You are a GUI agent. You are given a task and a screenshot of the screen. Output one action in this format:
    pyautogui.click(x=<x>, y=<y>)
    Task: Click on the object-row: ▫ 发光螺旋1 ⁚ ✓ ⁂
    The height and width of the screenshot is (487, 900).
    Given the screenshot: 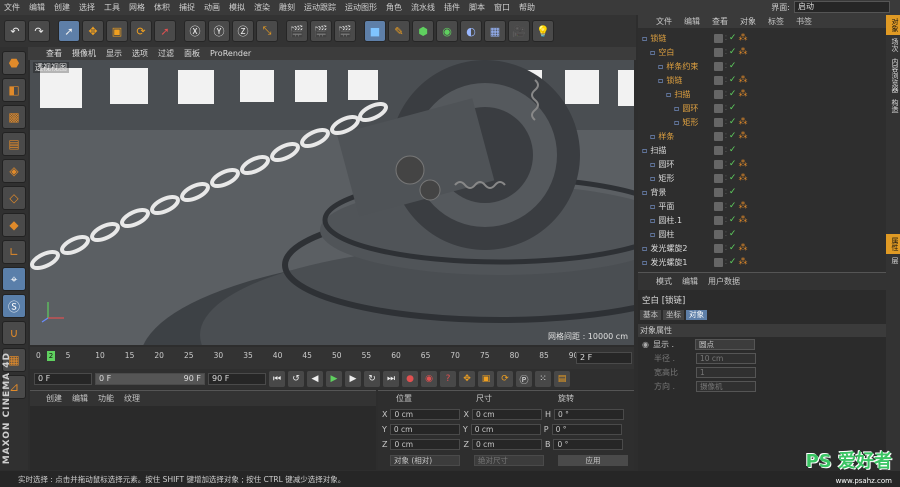 What is the action you would take?
    pyautogui.click(x=758, y=262)
    